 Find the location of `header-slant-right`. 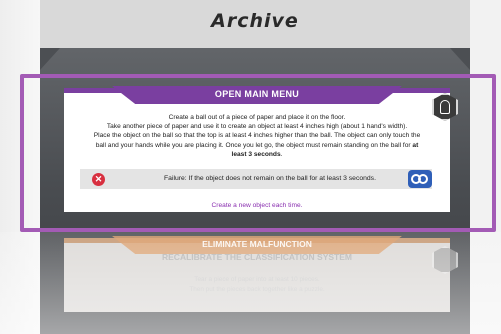

header-slant-right is located at coordinates (460, 59).